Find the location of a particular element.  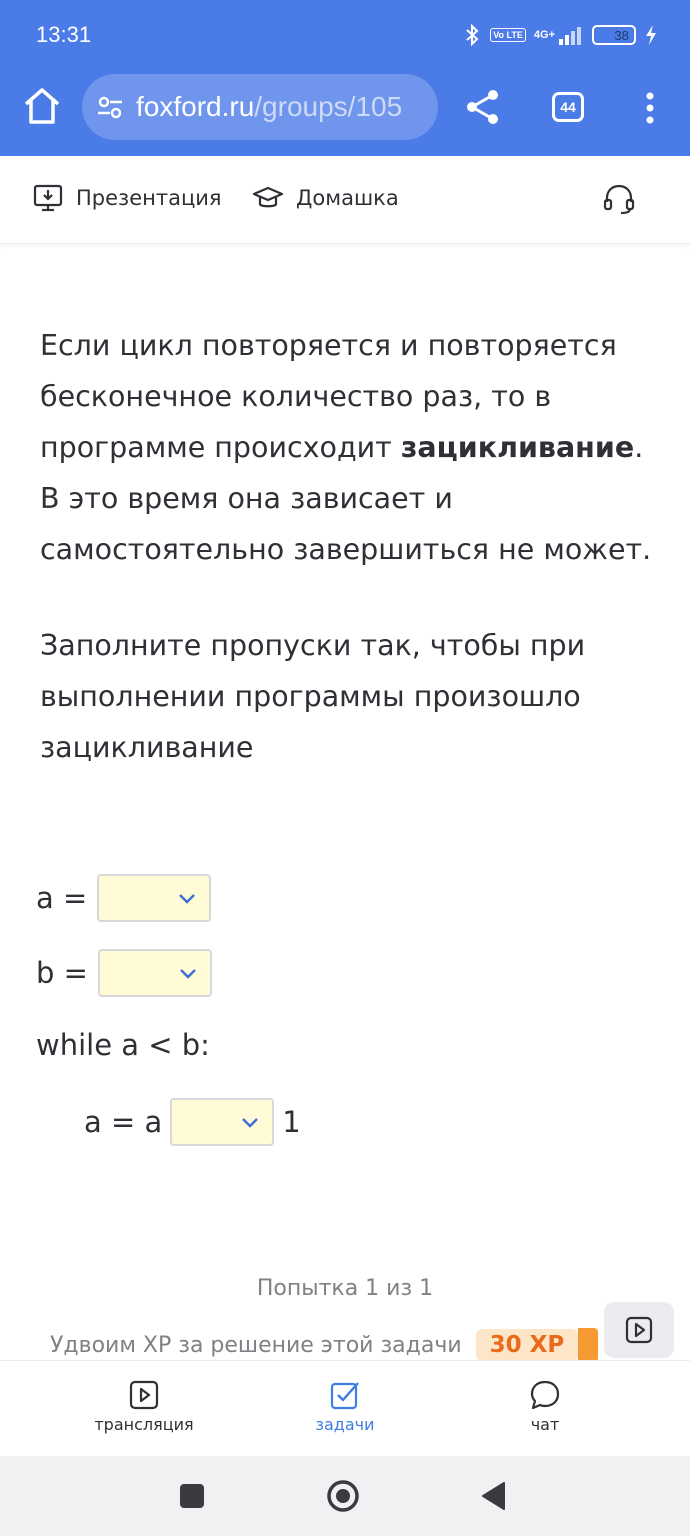

graduation-cap-icon is located at coordinates (268, 197).